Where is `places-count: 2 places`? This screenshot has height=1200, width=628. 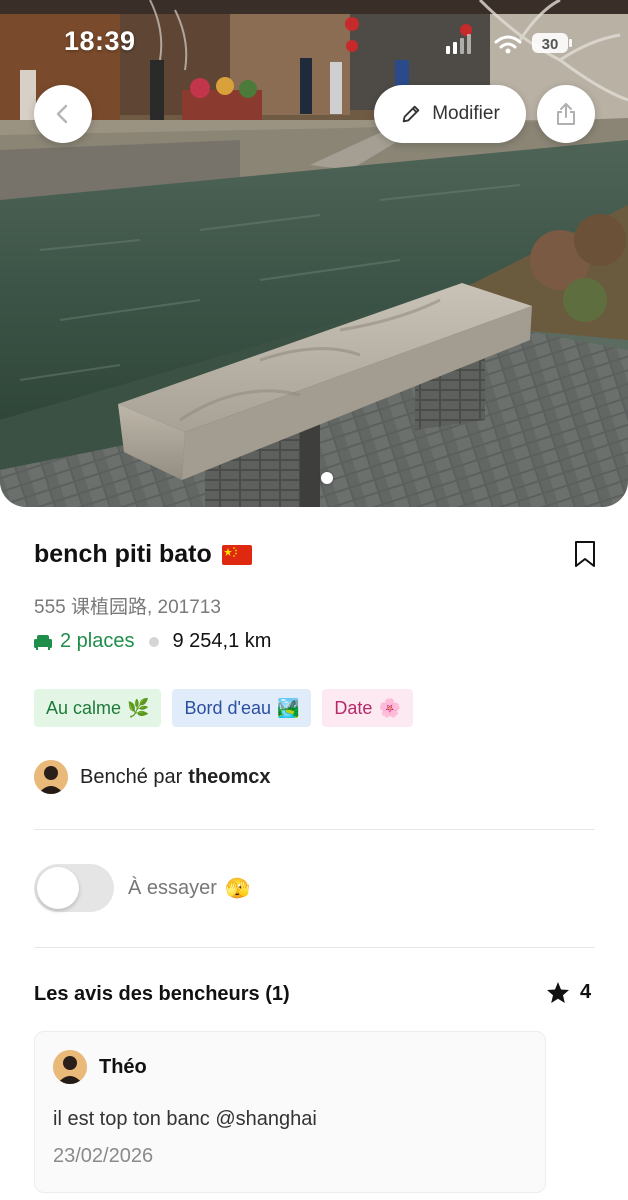 places-count: 2 places is located at coordinates (84, 641).